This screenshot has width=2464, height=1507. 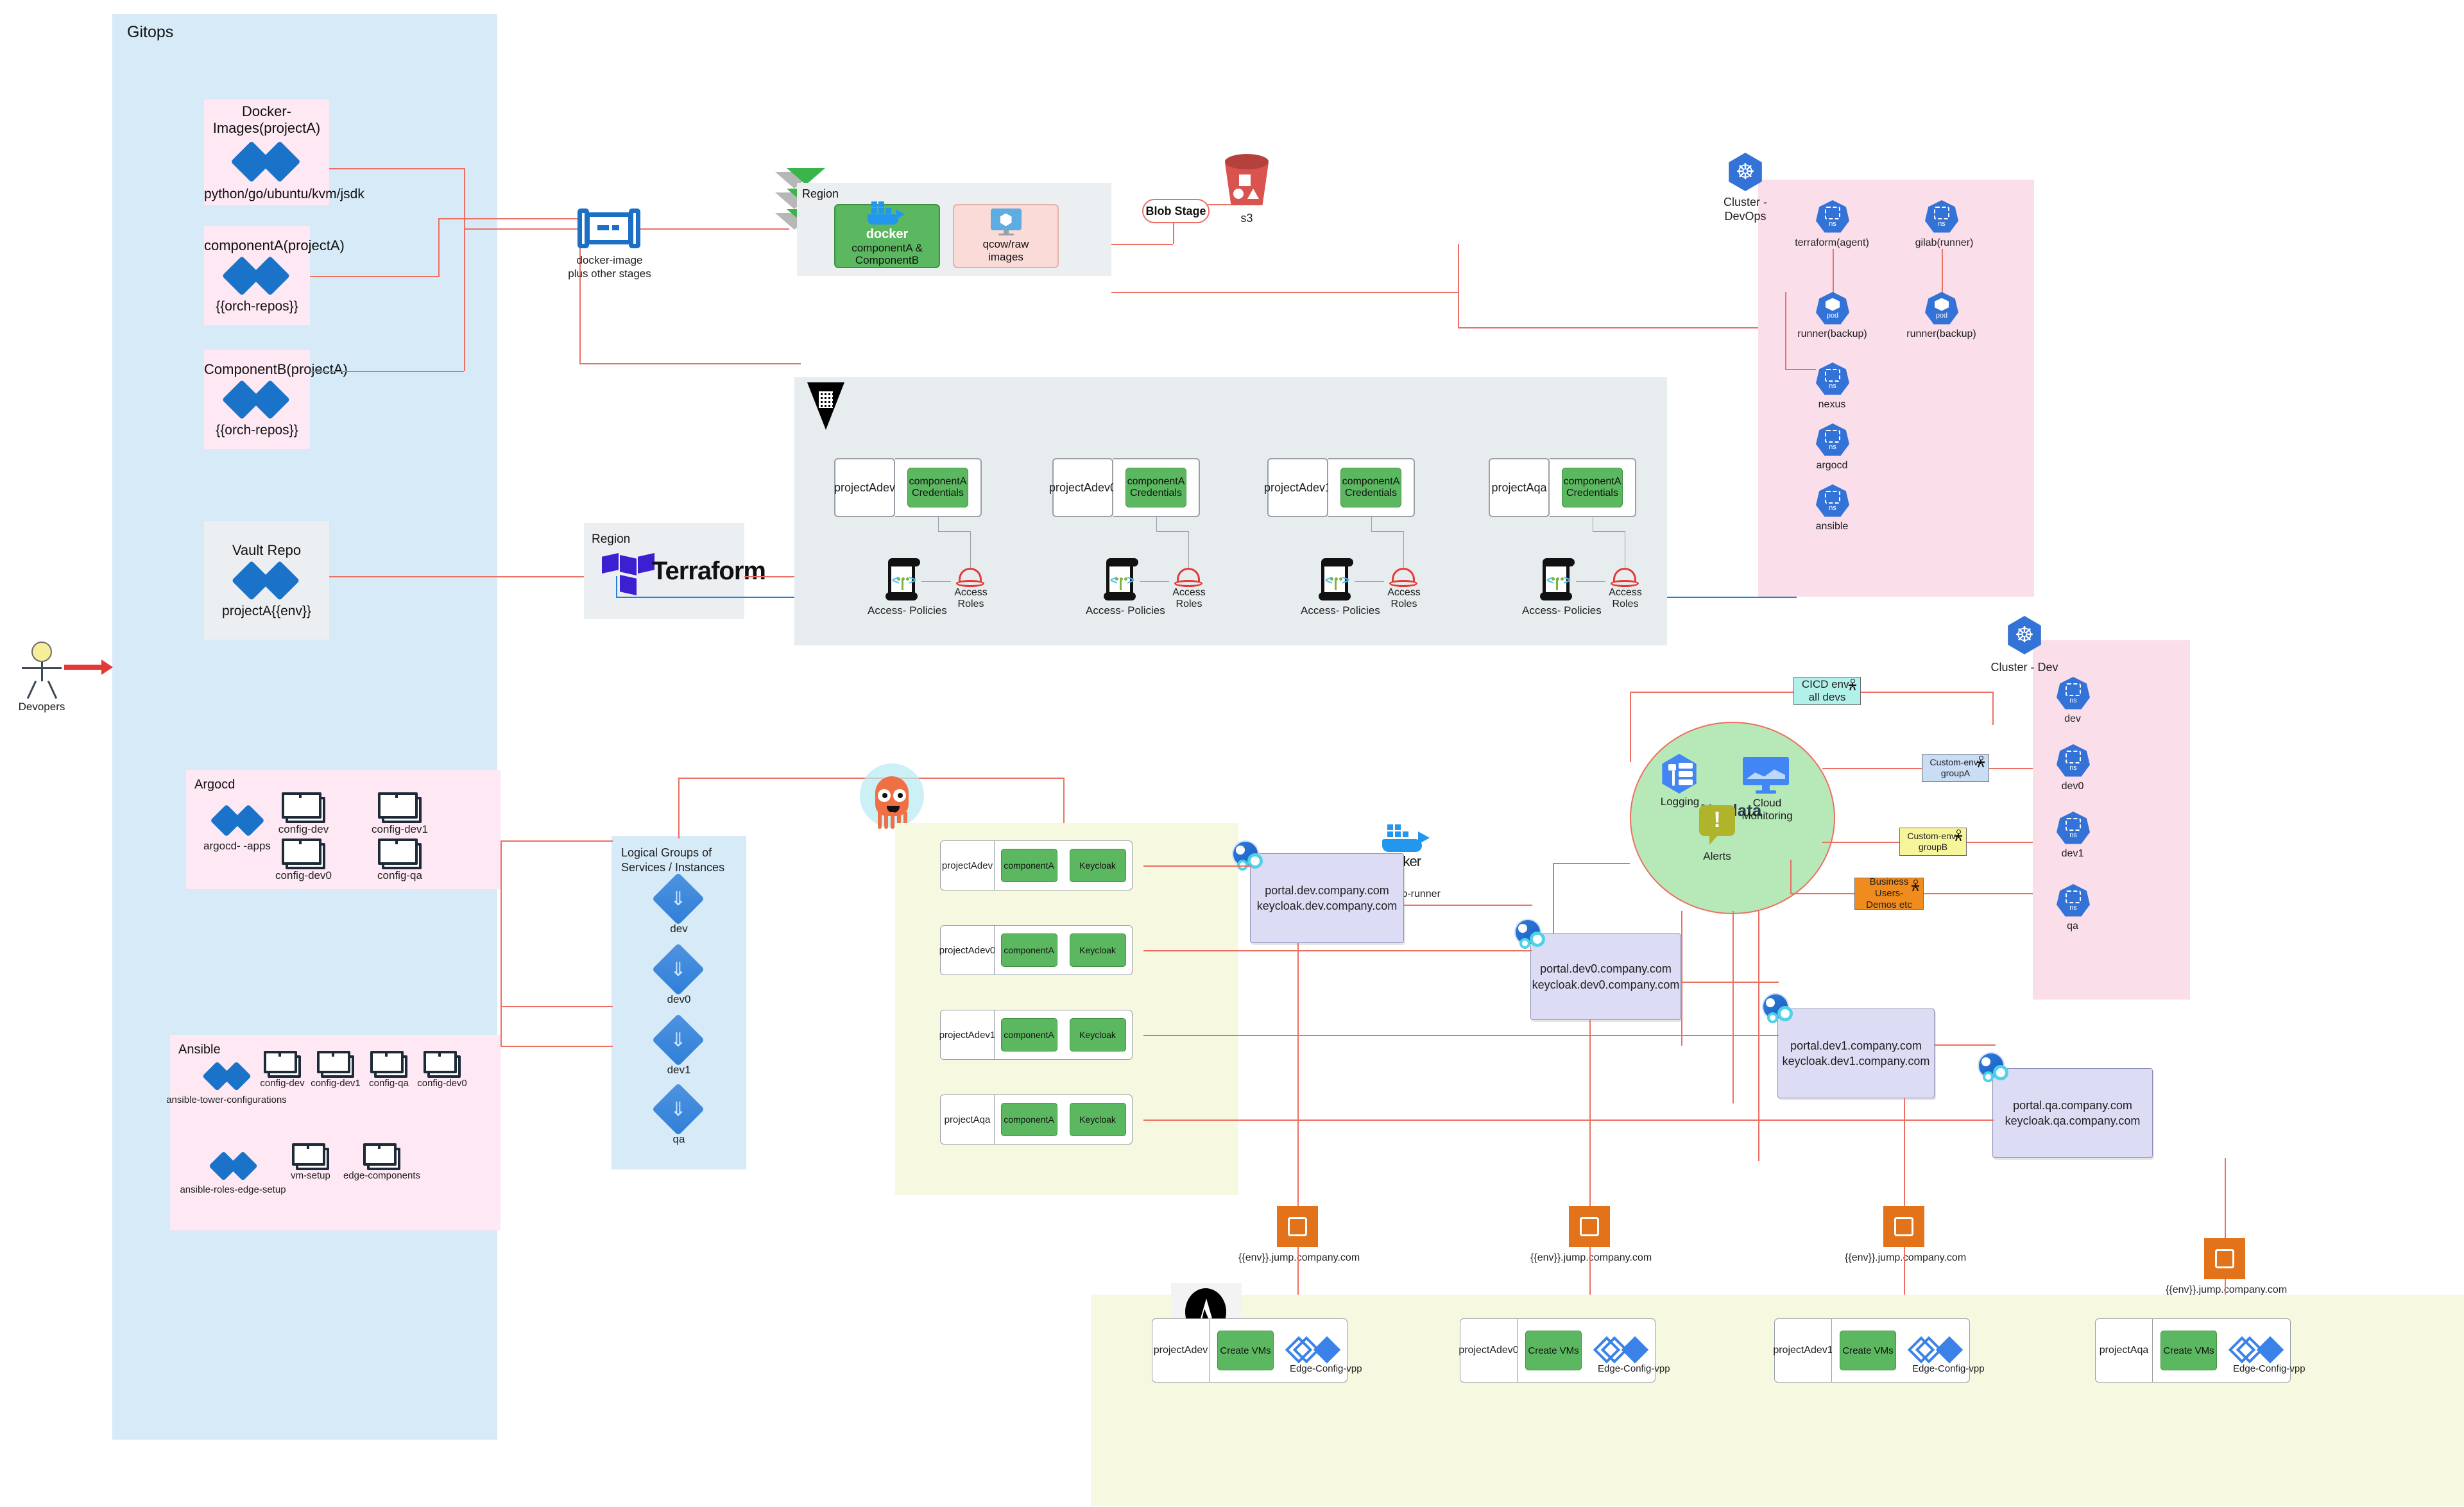 What do you see at coordinates (2072, 786) in the screenshot?
I see `cluster-dev-node-label: dev0` at bounding box center [2072, 786].